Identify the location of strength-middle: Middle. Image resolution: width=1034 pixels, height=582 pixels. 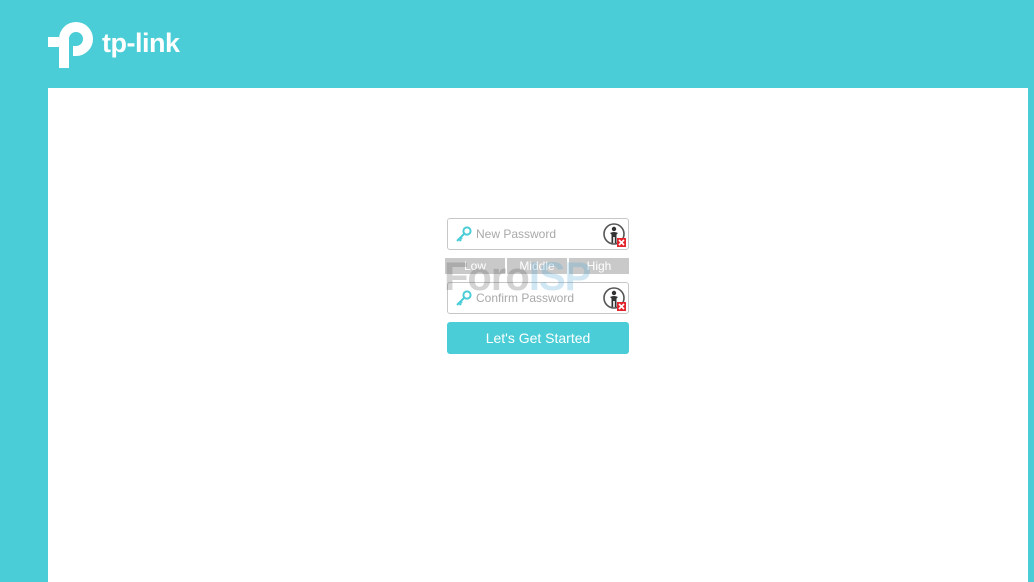
(537, 266).